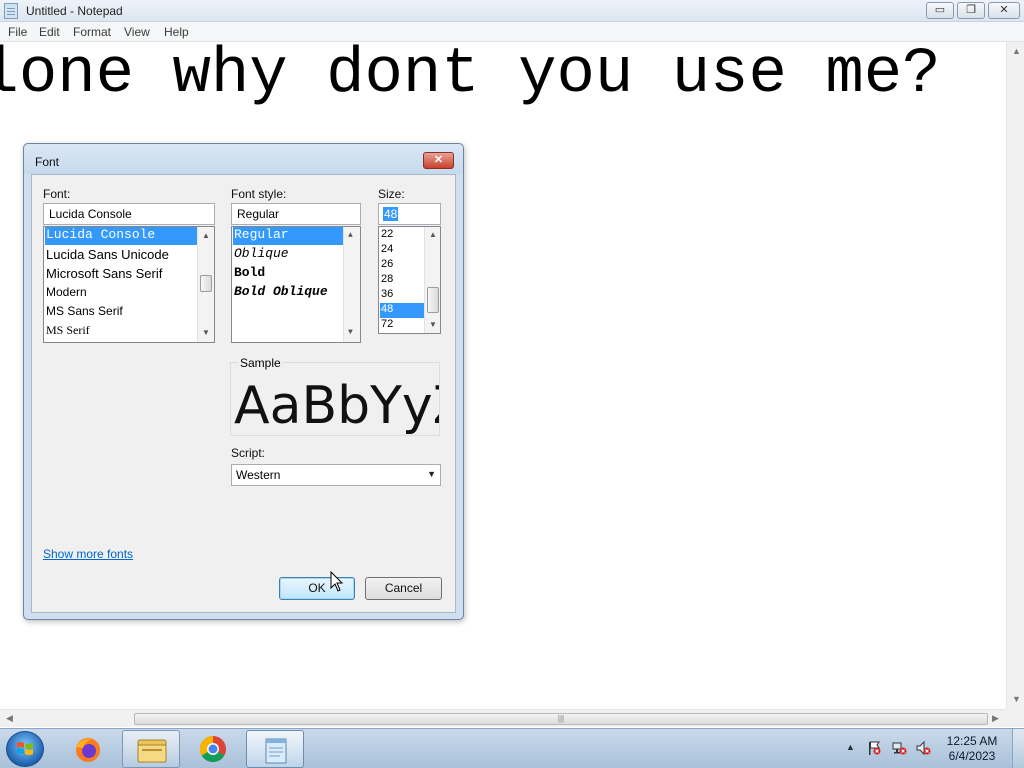  Describe the element at coordinates (206, 235) in the screenshot. I see `font-list-up-arrow-icon: ▲` at that location.